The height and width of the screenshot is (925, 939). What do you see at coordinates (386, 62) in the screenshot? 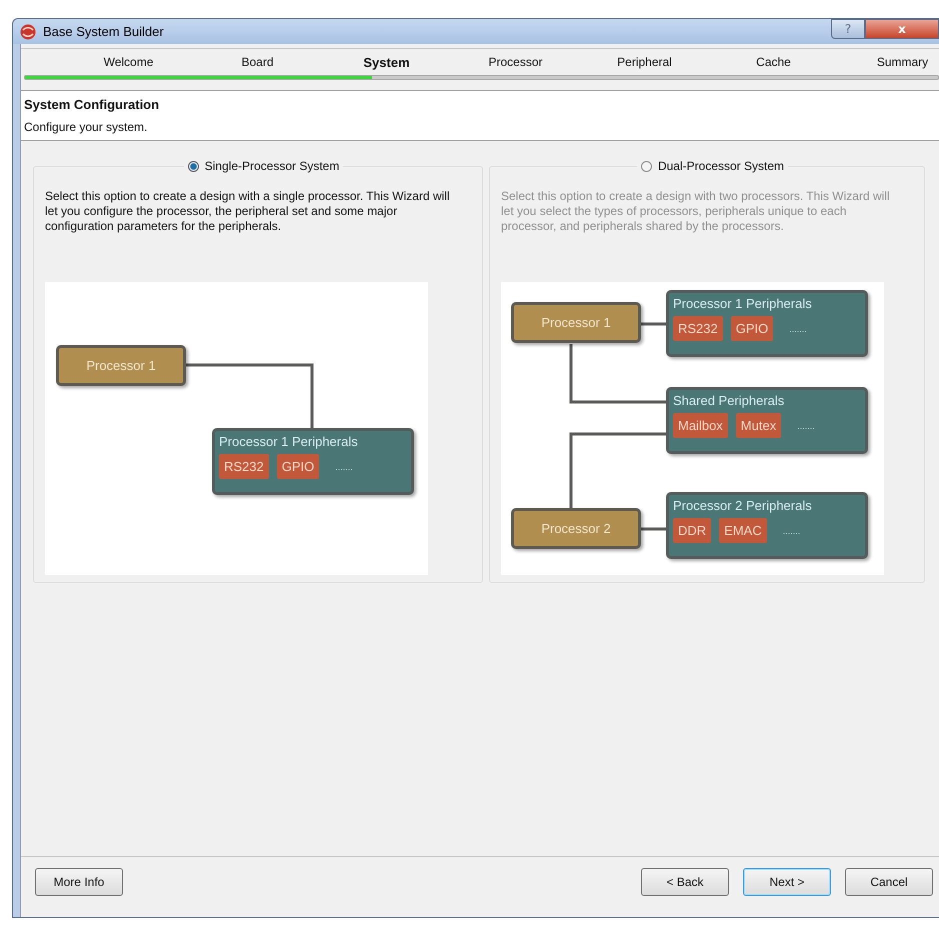
I see `wizard-step: System` at bounding box center [386, 62].